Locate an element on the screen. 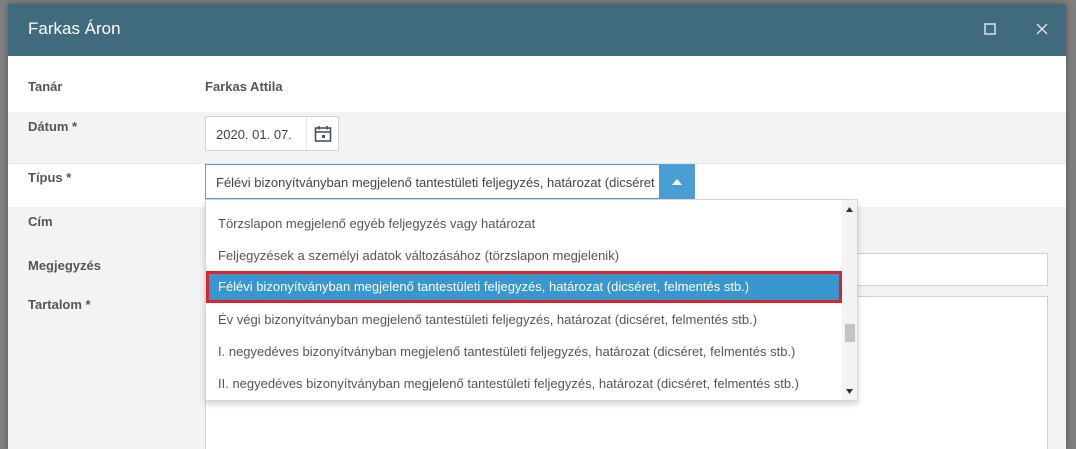 The image size is (1076, 449). maximize-button is located at coordinates (990, 29).